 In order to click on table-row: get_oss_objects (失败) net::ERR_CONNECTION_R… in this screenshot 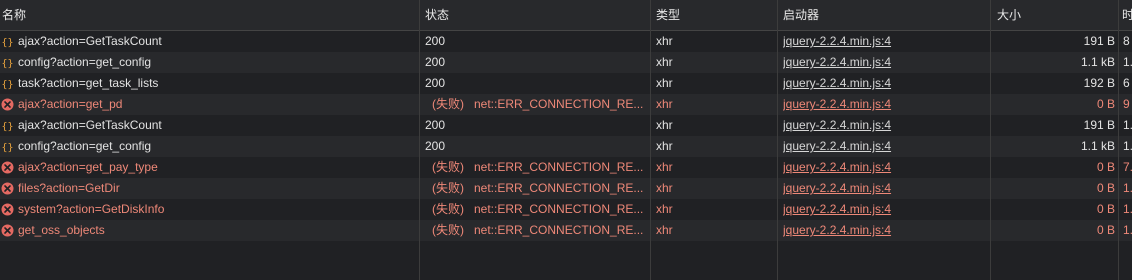, I will do `click(566, 230)`.